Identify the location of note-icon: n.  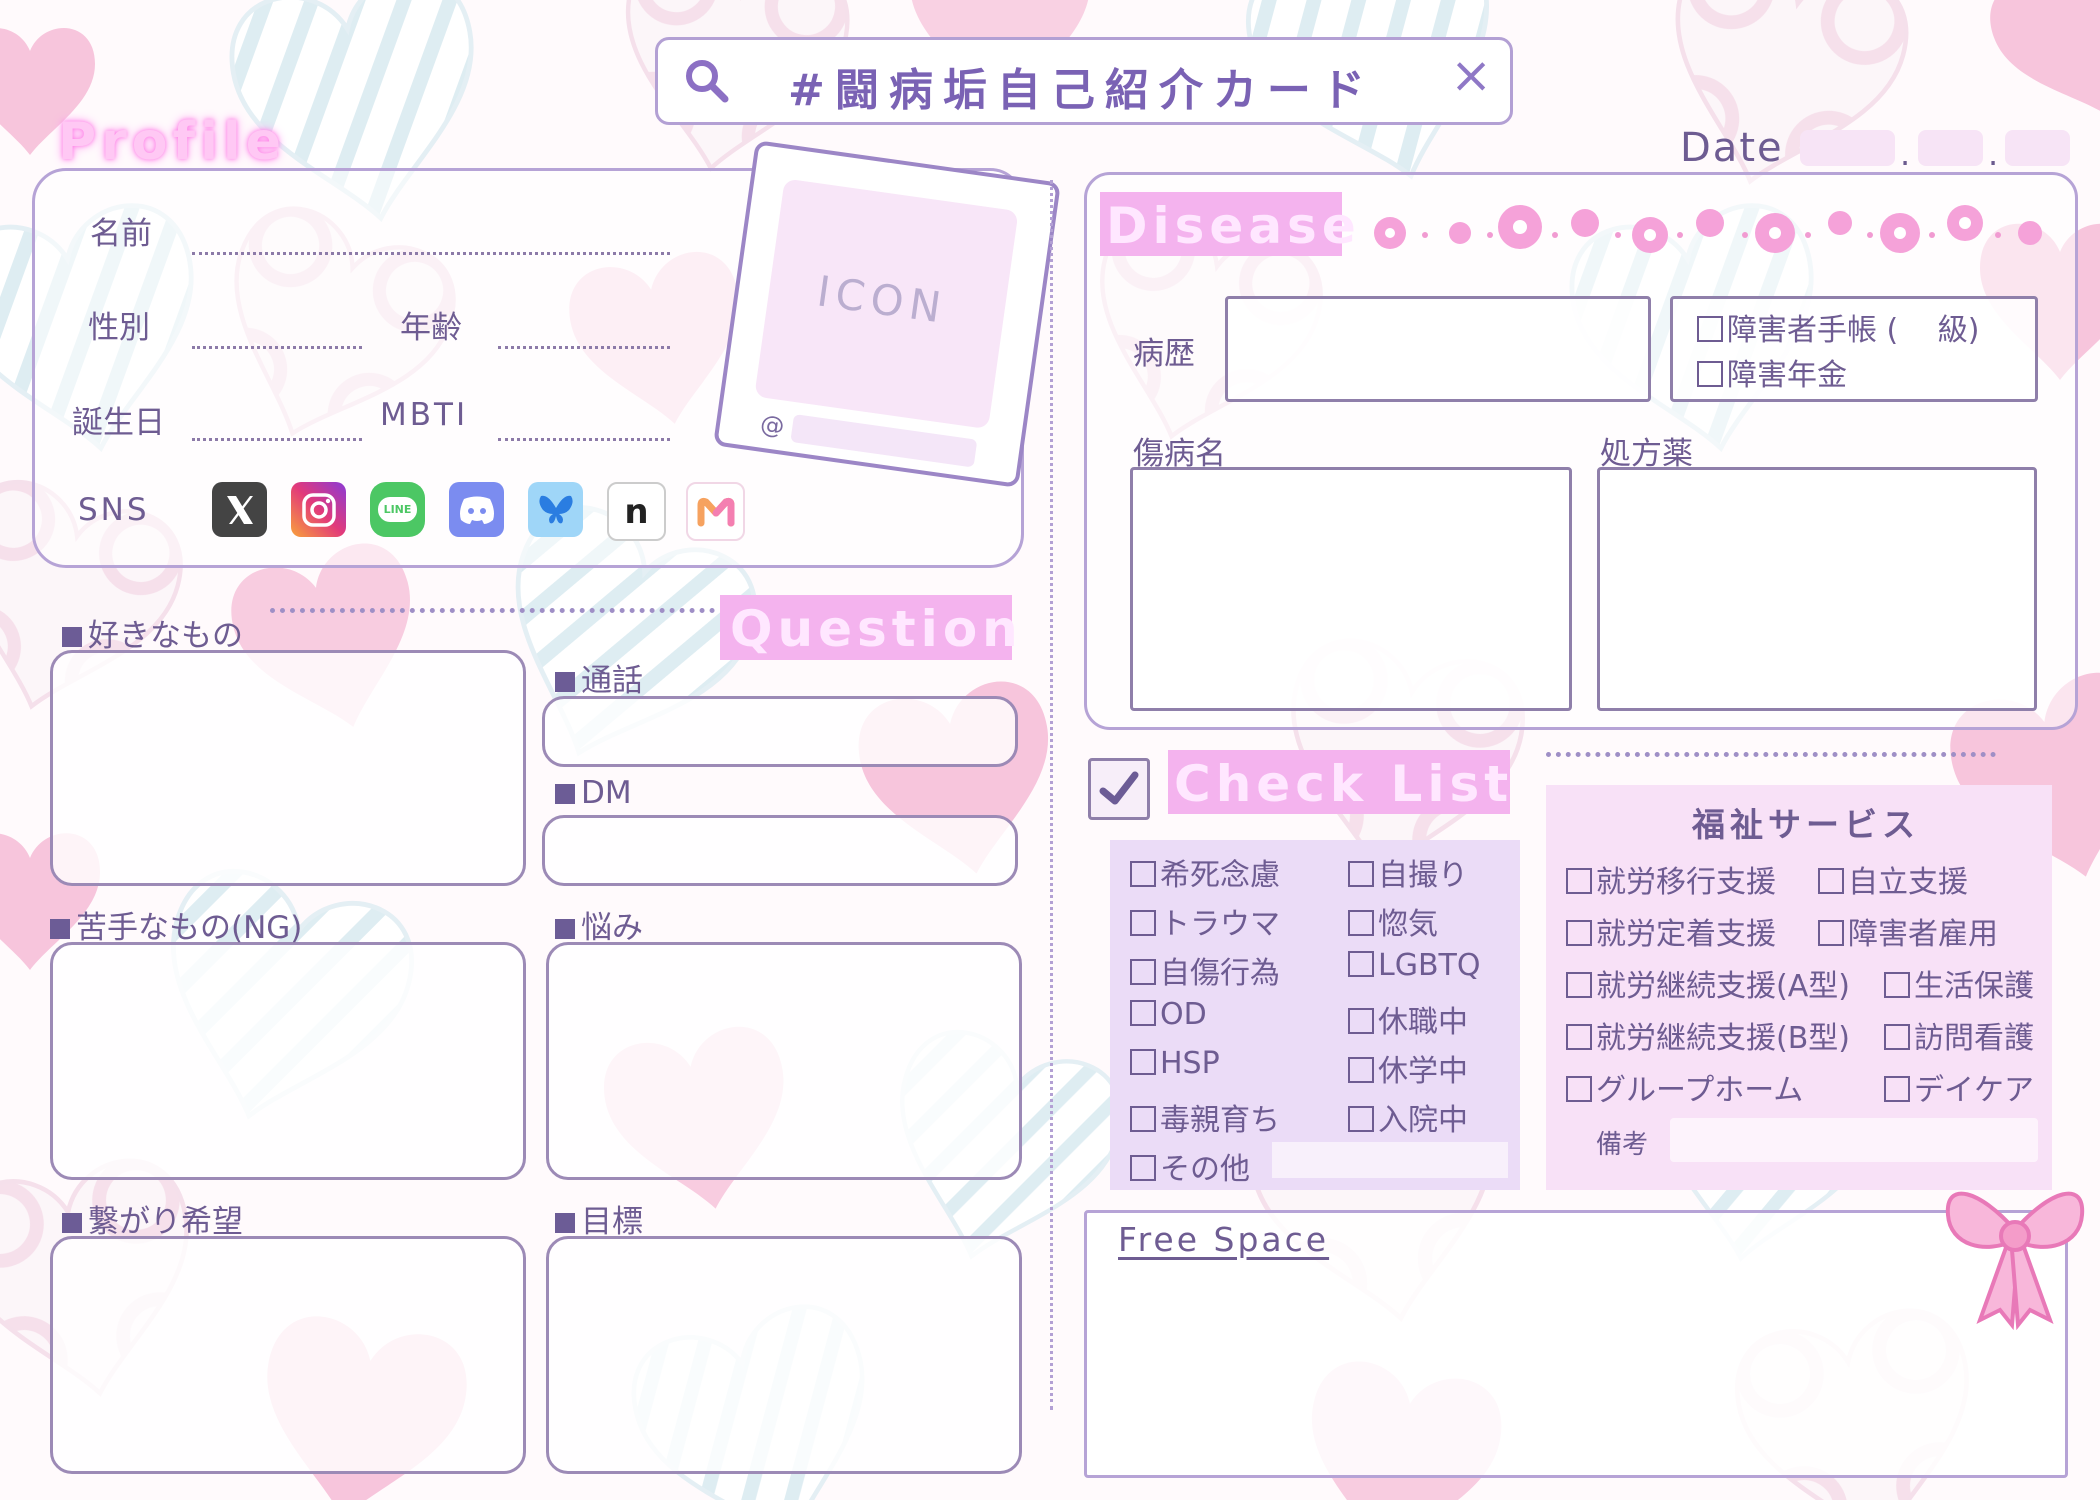
(636, 511).